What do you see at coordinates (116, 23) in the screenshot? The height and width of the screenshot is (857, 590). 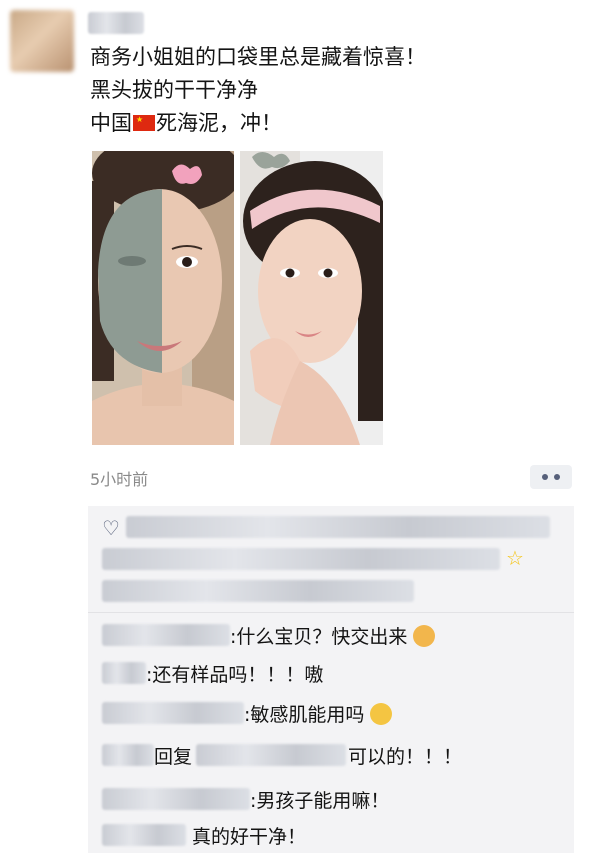 I see `user-name-blurred` at bounding box center [116, 23].